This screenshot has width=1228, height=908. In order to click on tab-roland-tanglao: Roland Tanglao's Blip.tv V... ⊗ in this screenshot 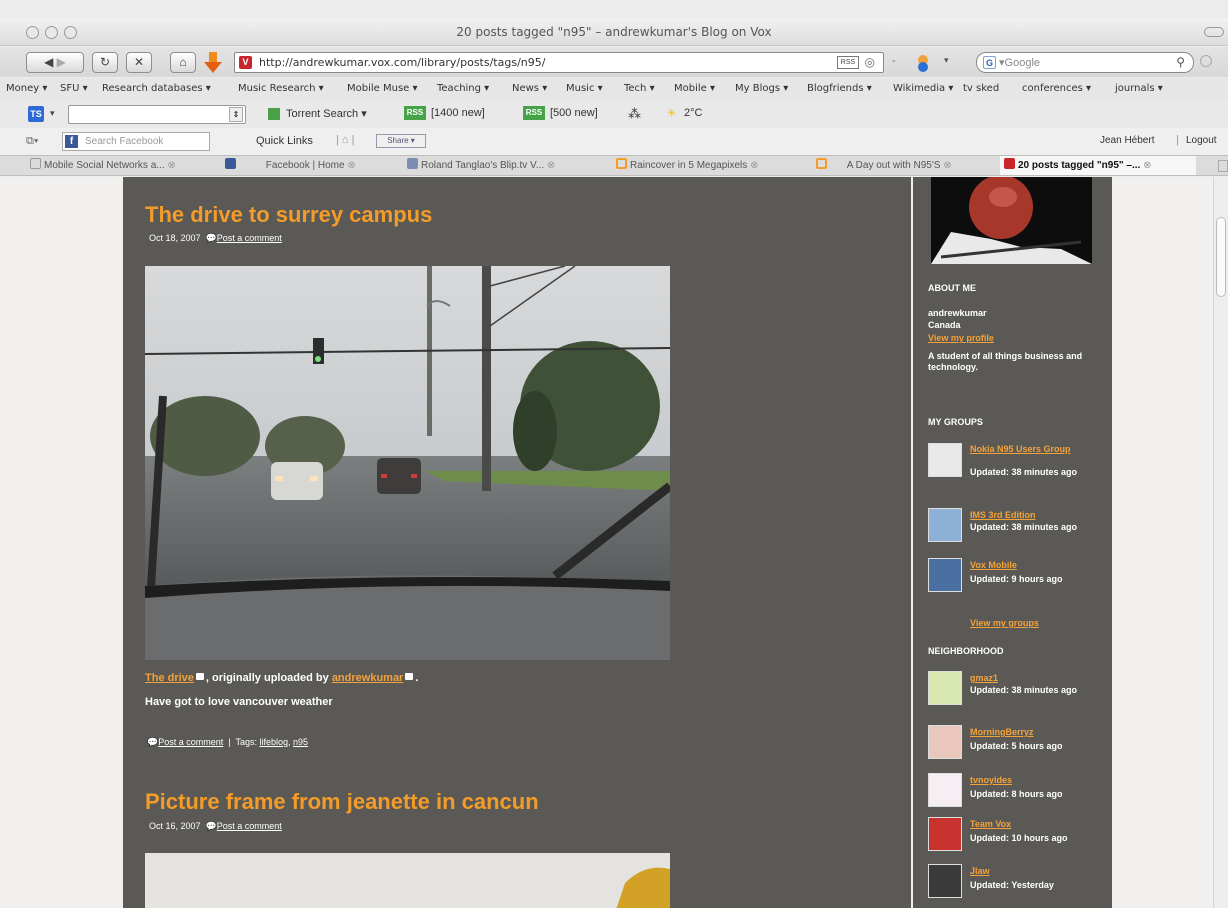, I will do `click(507, 165)`.